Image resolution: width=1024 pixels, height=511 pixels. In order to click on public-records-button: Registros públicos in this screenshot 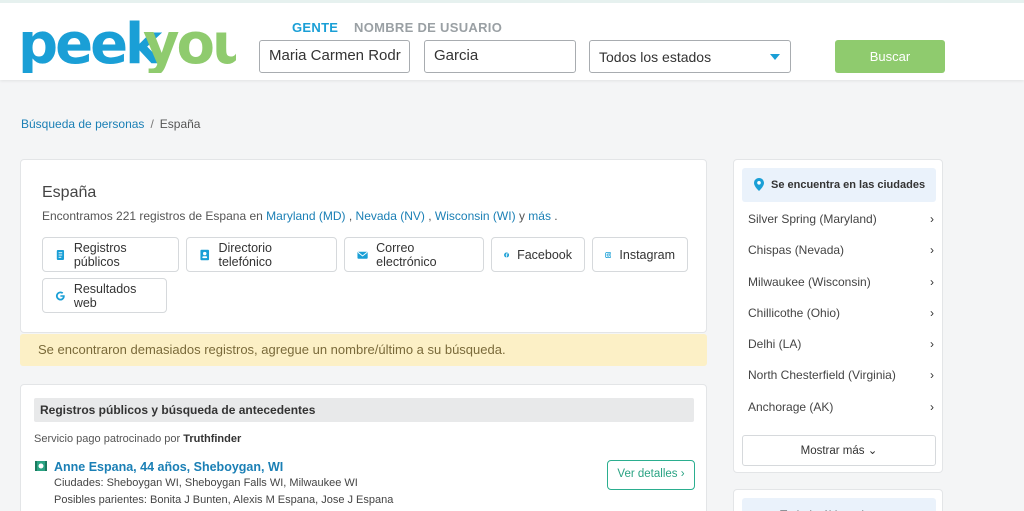, I will do `click(110, 254)`.